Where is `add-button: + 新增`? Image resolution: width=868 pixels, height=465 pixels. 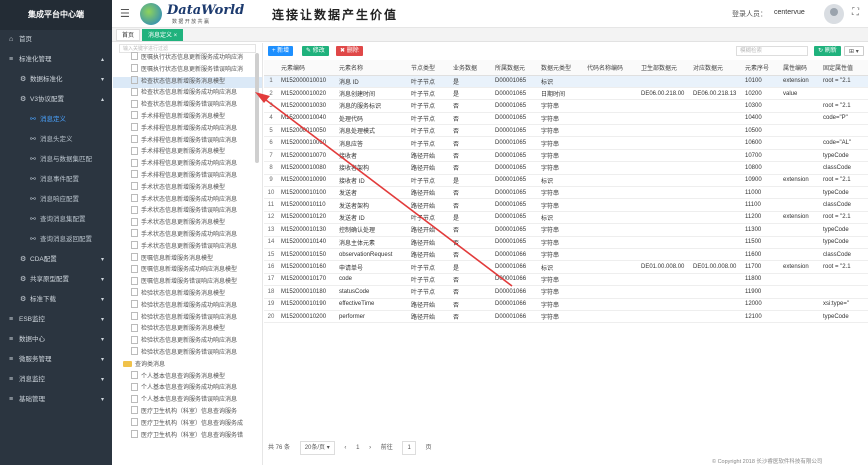 add-button: + 新增 is located at coordinates (281, 51).